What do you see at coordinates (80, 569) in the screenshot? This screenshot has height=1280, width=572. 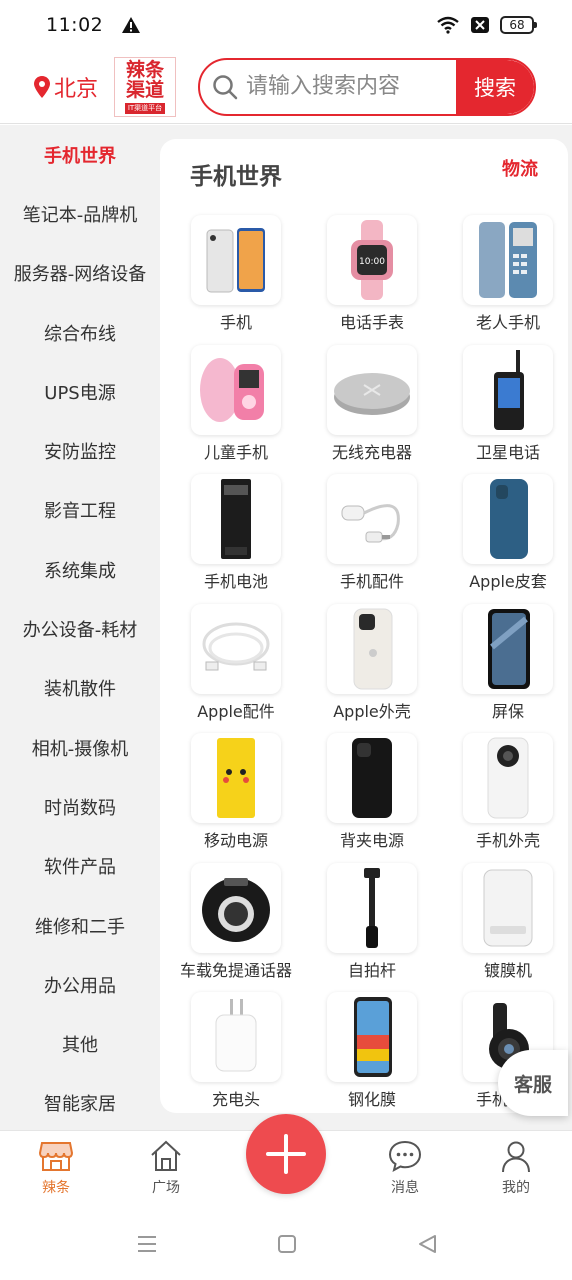 I see `sidebar-item-integration: 系统集成` at bounding box center [80, 569].